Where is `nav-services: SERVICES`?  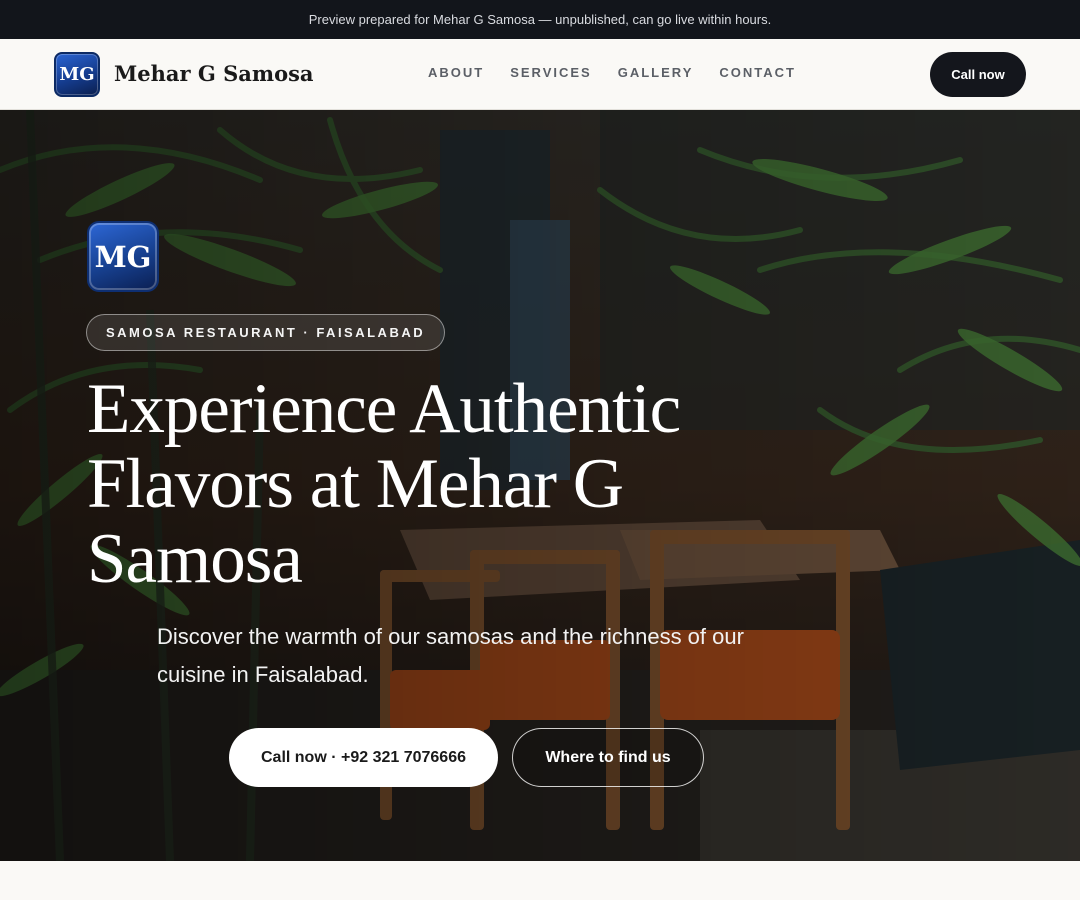
nav-services: SERVICES is located at coordinates (551, 72).